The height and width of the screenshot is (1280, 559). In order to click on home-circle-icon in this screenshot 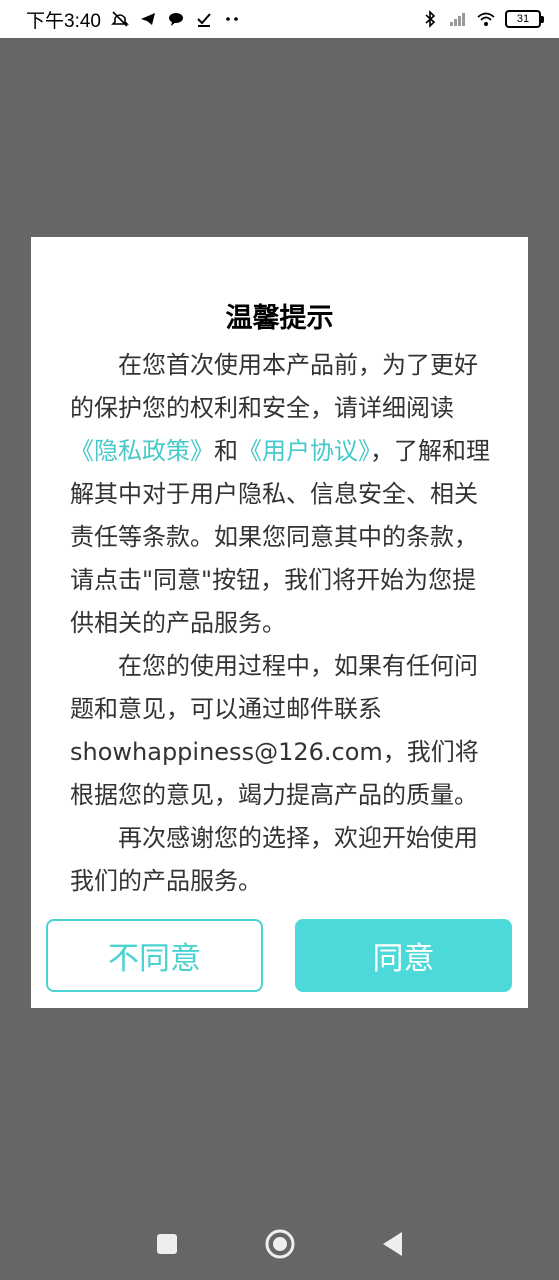, I will do `click(280, 1244)`.